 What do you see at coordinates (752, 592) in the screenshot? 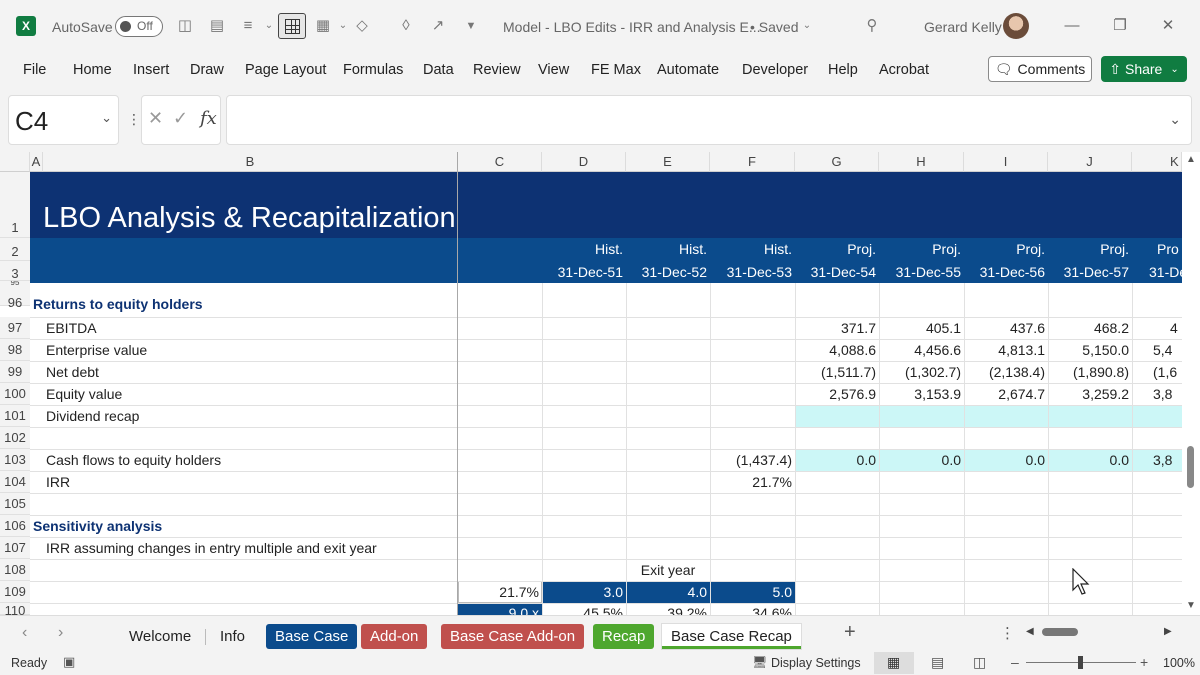
I see `exit-year-value: 5.0` at bounding box center [752, 592].